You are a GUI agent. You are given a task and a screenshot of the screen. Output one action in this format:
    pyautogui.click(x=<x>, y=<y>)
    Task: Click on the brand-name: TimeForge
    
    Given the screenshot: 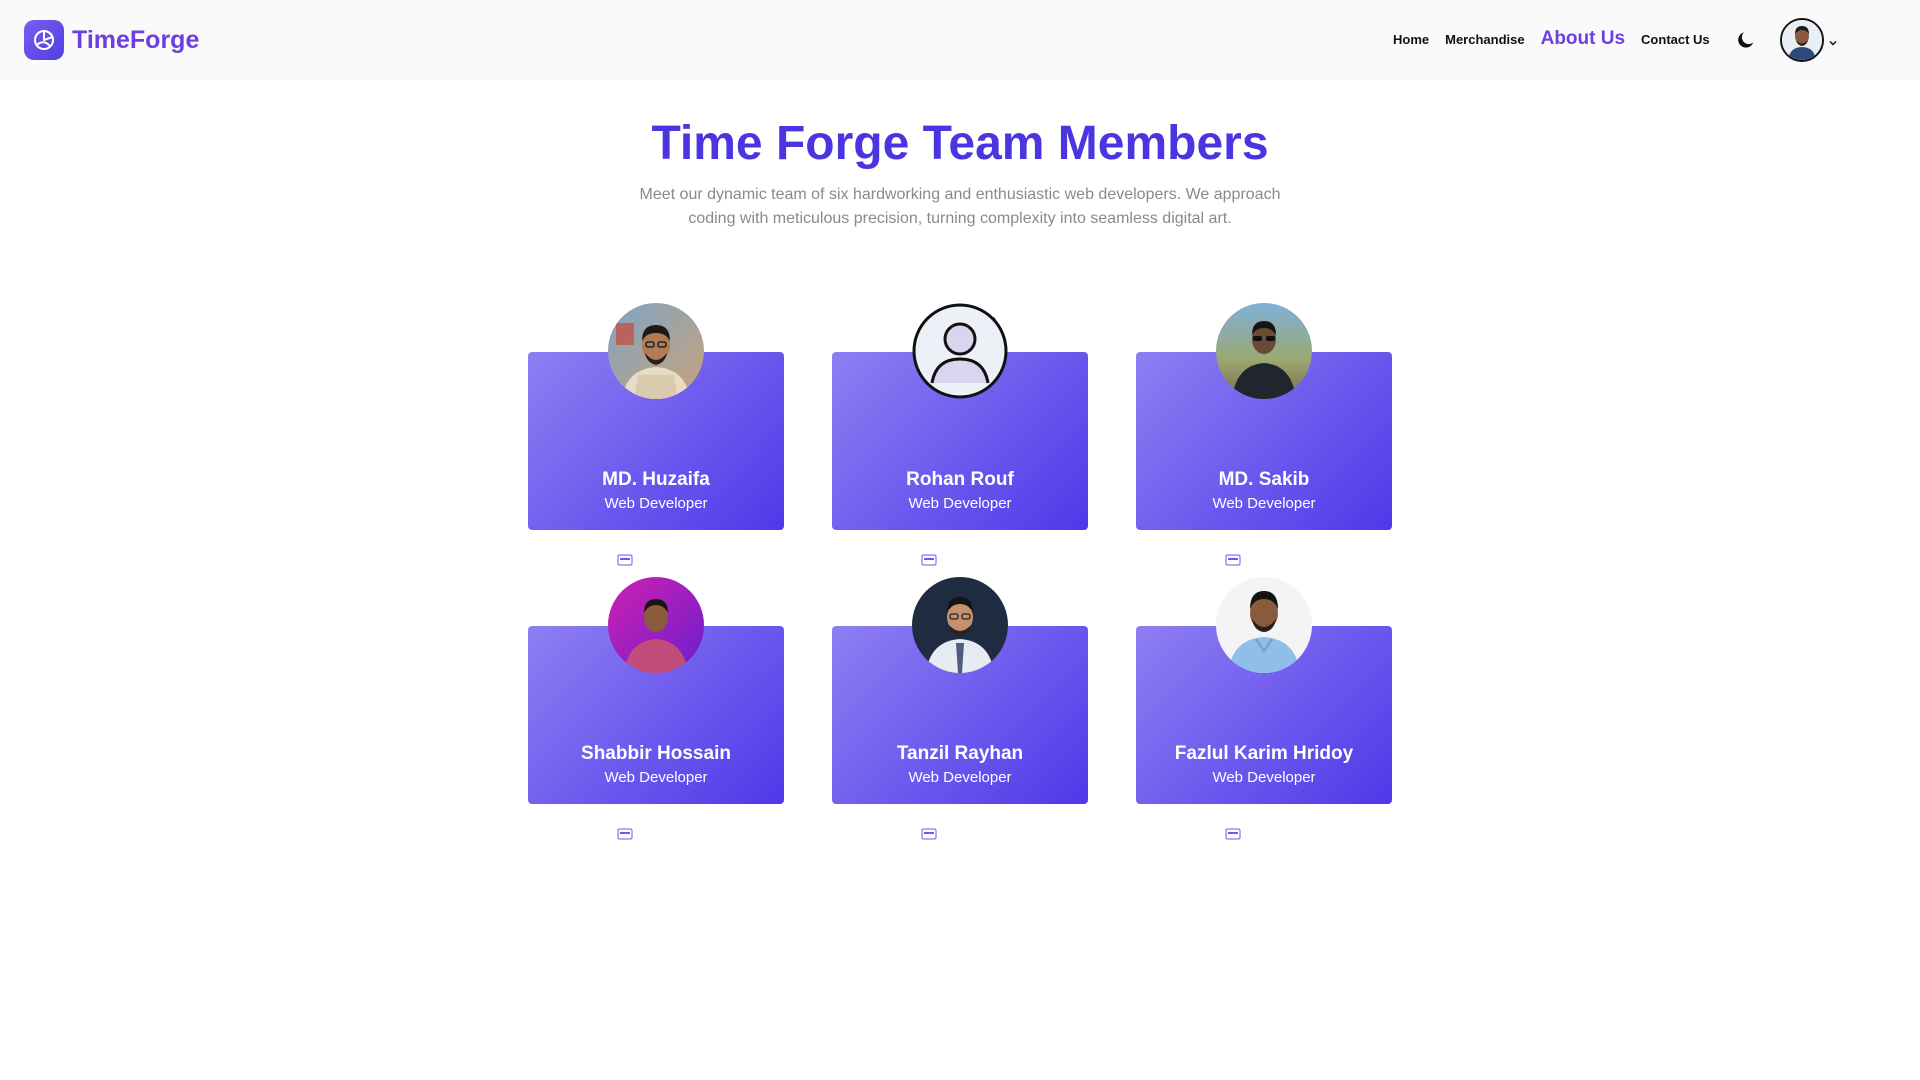 What is the action you would take?
    pyautogui.click(x=136, y=39)
    